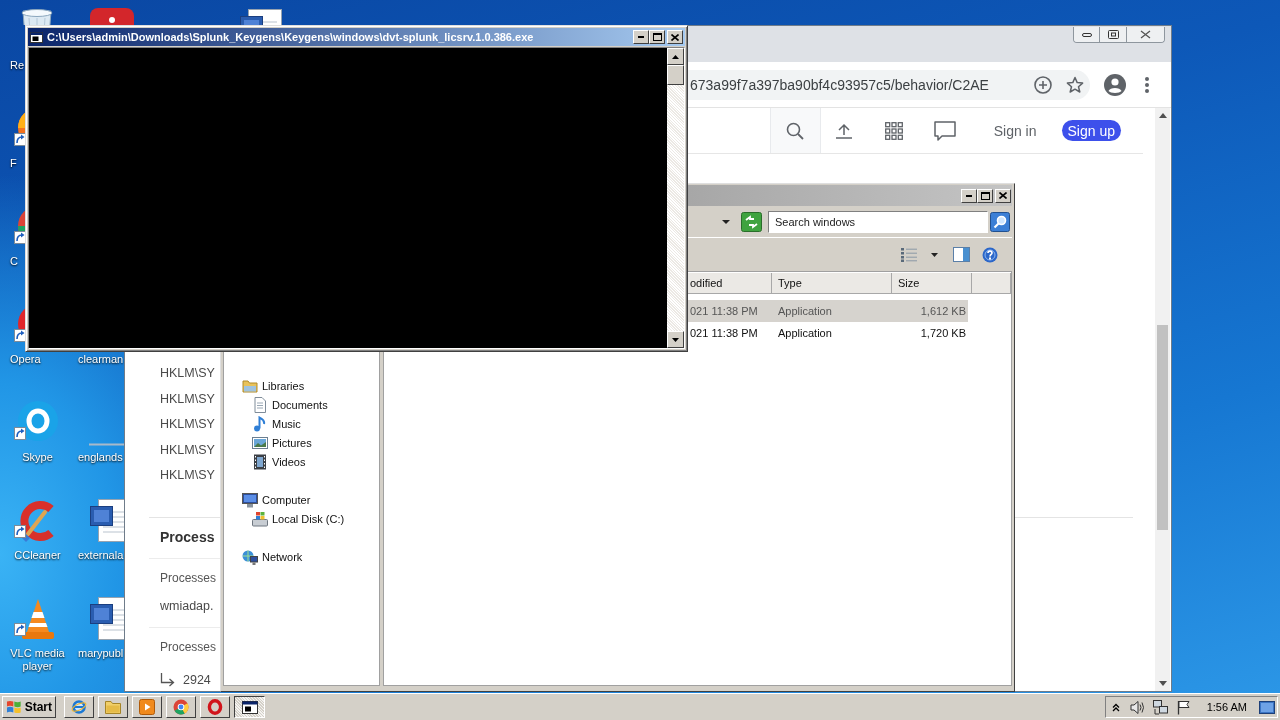  What do you see at coordinates (1091, 130) in the screenshot?
I see `sign-up-button: Sign up` at bounding box center [1091, 130].